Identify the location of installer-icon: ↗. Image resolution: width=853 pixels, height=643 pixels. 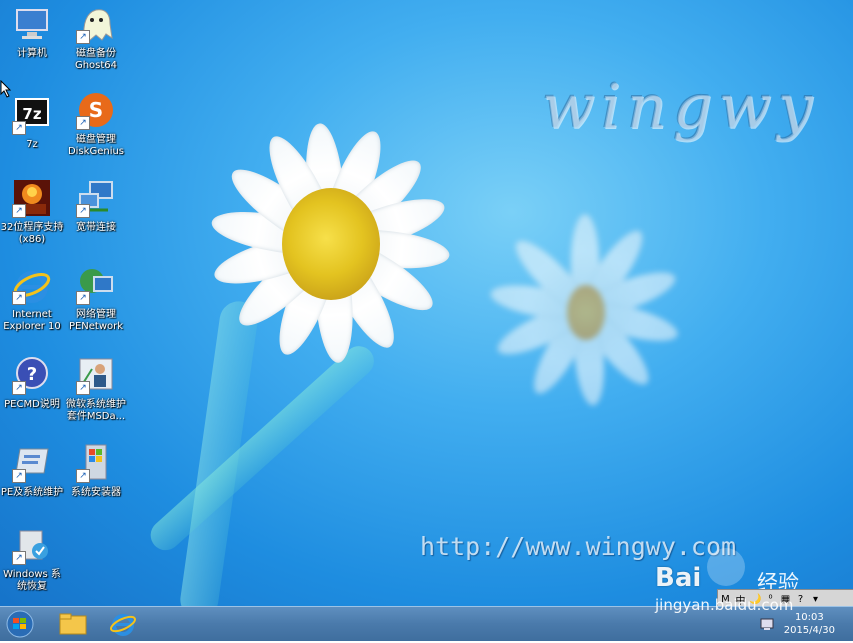
(96, 463).